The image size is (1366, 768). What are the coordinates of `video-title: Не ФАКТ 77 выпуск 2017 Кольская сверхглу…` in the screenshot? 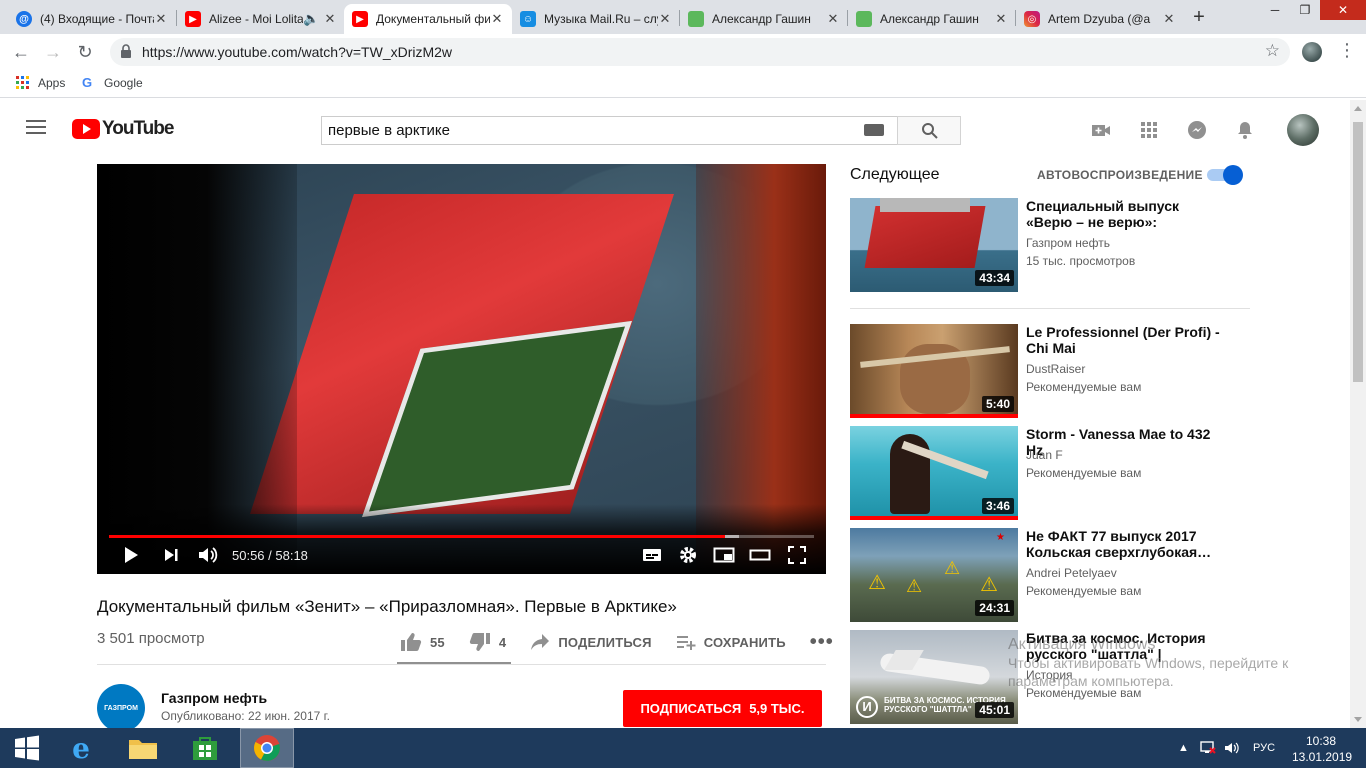 It's located at (1126, 544).